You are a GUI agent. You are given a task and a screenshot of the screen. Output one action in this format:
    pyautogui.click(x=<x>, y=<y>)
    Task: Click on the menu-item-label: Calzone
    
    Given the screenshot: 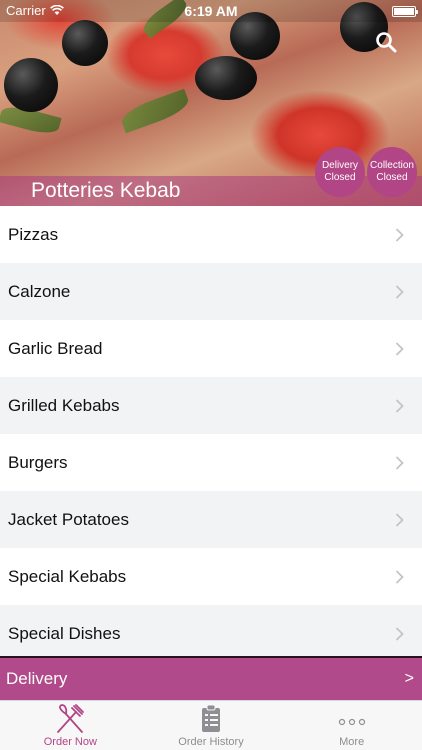 What is the action you would take?
    pyautogui.click(x=39, y=291)
    